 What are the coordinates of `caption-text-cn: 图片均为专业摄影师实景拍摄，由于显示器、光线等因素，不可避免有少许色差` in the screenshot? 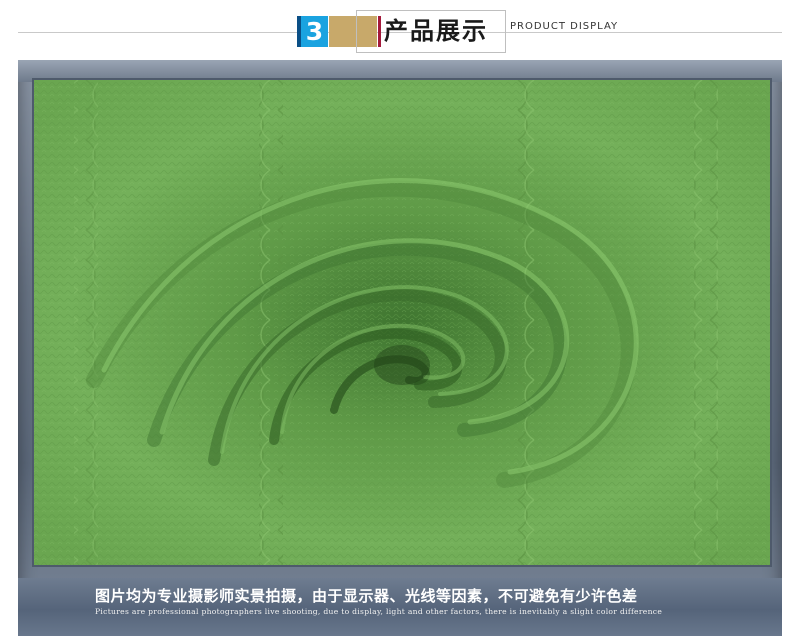 It's located at (366, 596).